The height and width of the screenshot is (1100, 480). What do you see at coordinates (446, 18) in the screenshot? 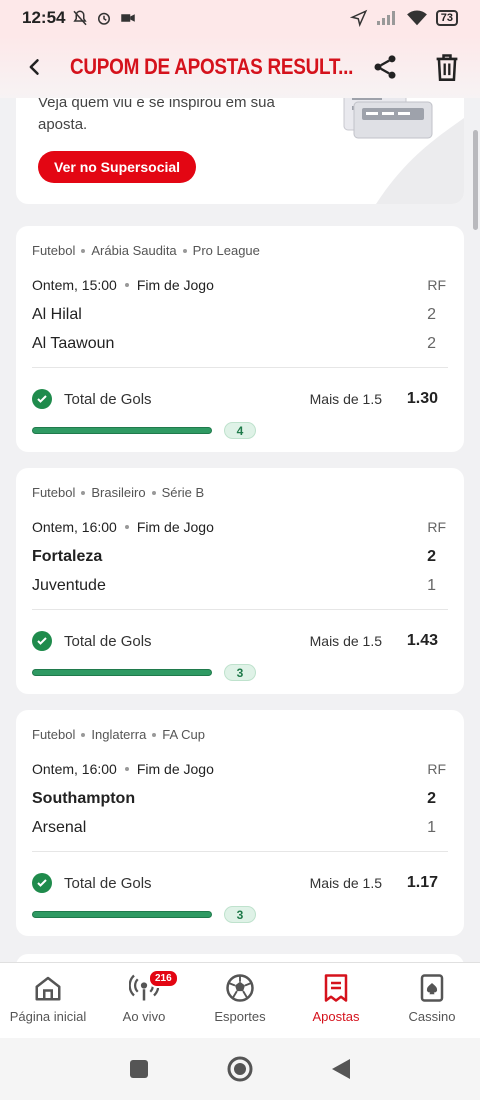
I see `battery-icon: 73` at bounding box center [446, 18].